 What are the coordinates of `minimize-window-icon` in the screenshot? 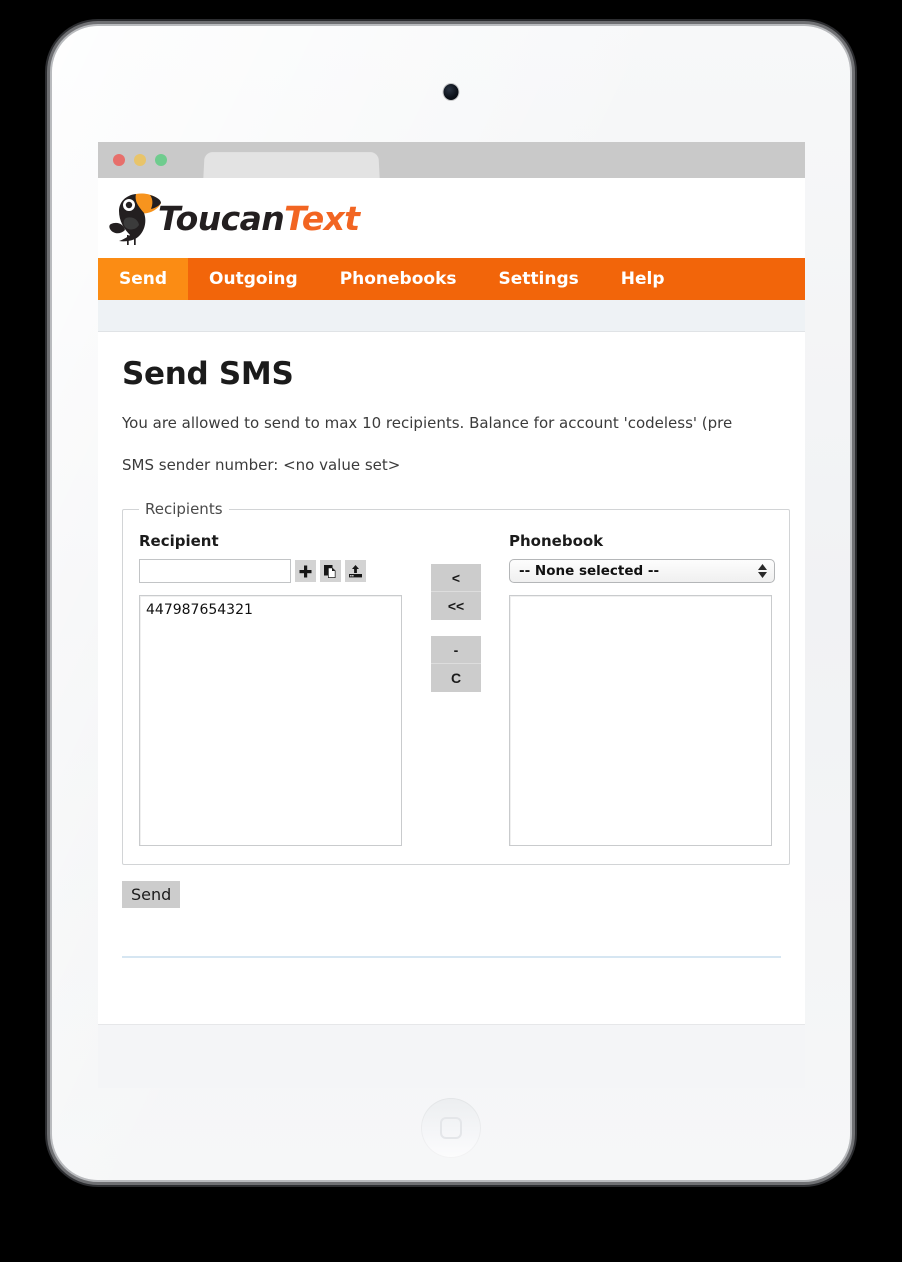 It's located at (140, 160).